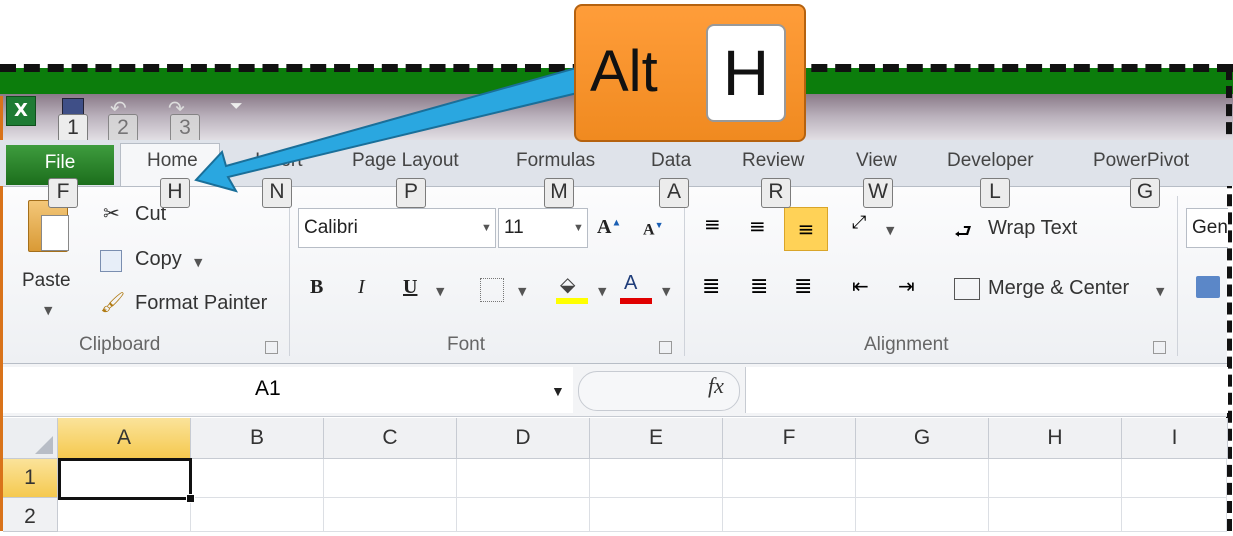  Describe the element at coordinates (746, 73) in the screenshot. I see `callout-key: H` at that location.